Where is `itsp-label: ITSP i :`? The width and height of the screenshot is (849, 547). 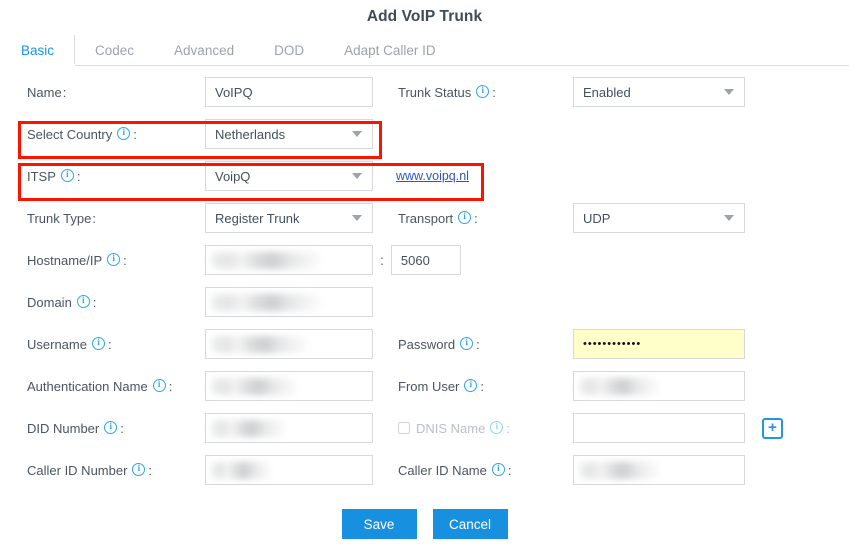 itsp-label: ITSP i : is located at coordinates (116, 176).